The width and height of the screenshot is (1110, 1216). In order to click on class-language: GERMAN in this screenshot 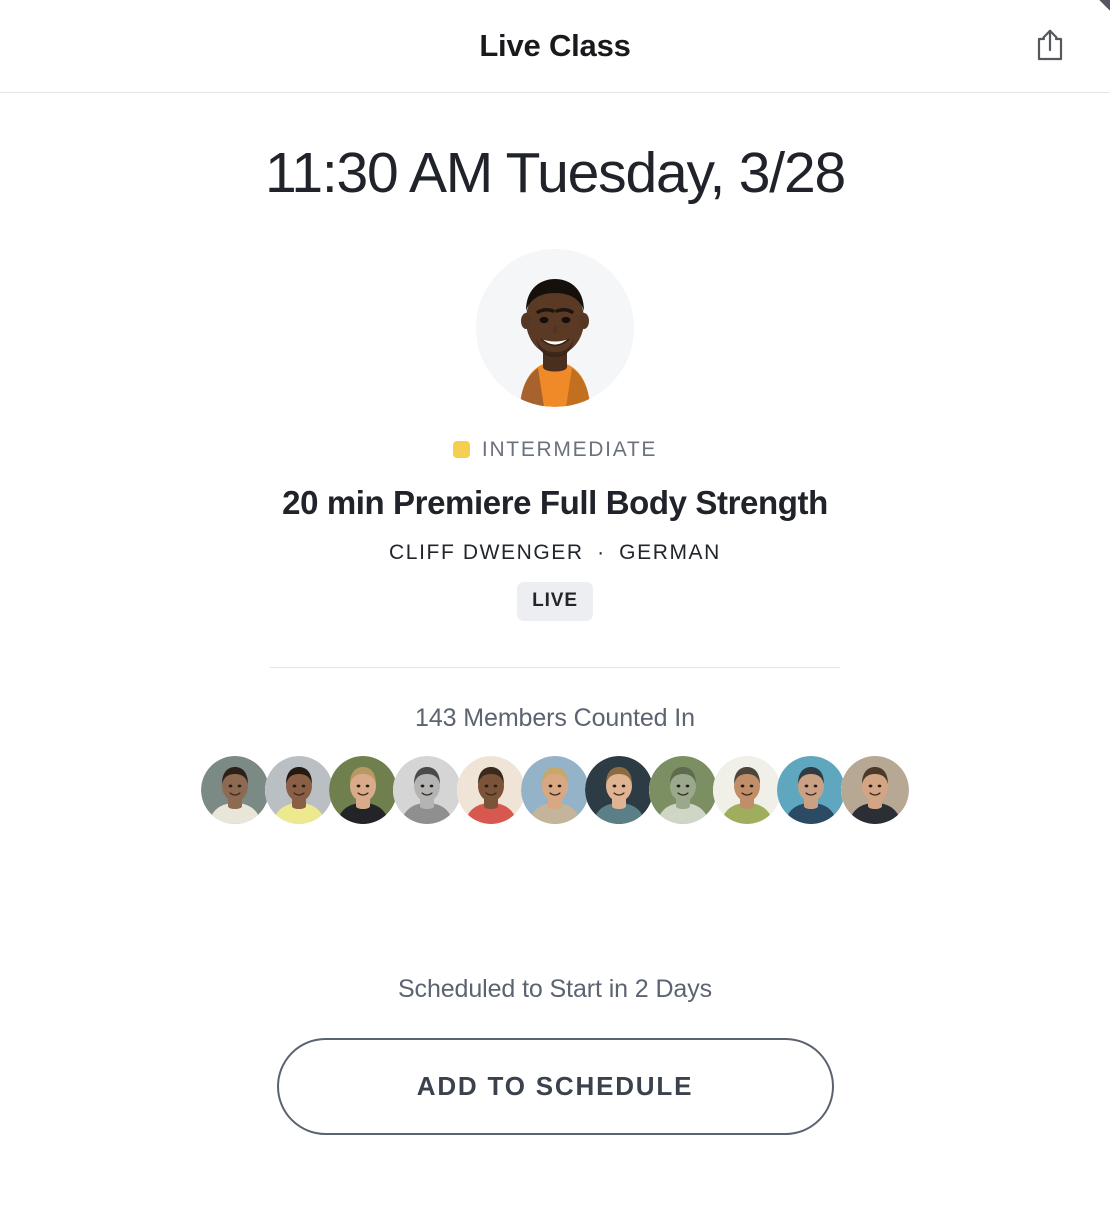, I will do `click(670, 552)`.